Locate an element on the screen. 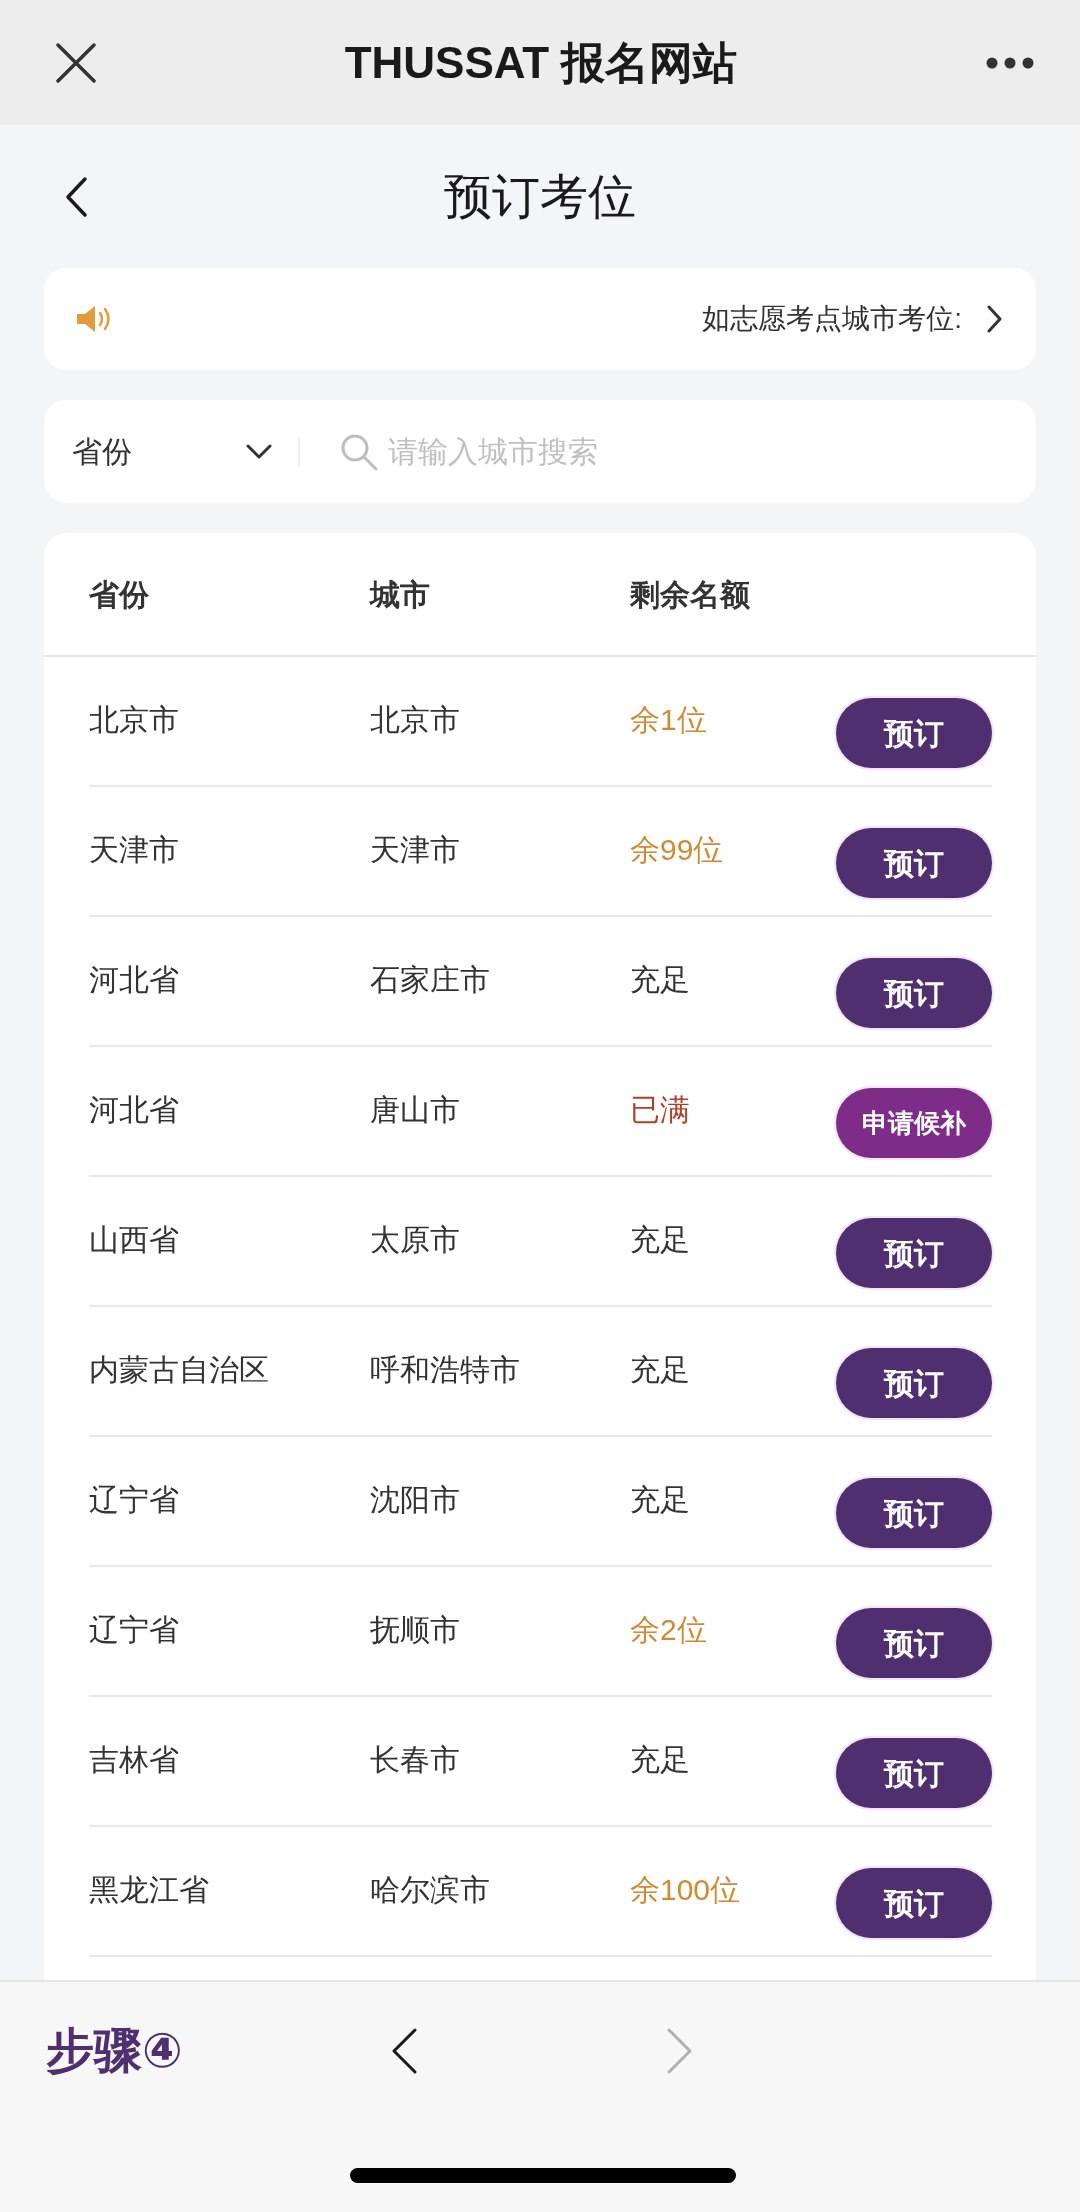  step-label: 步骤④ is located at coordinates (114, 2051).